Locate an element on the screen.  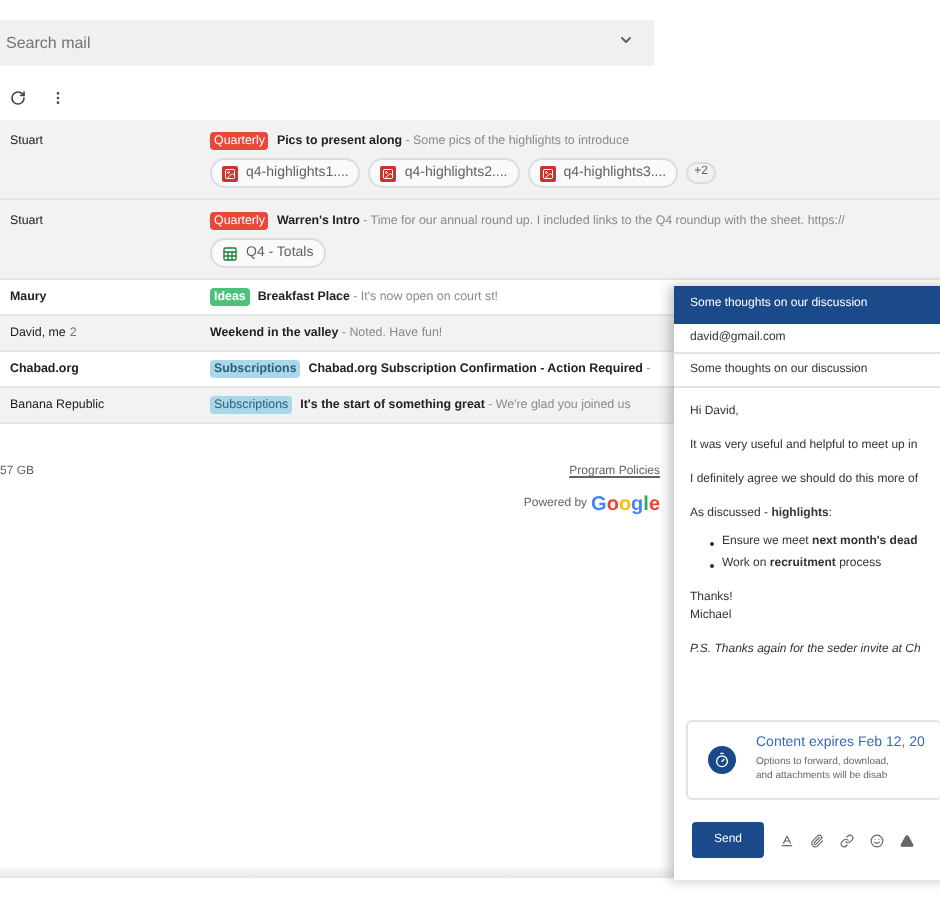
emoji-icon is located at coordinates (877, 840).